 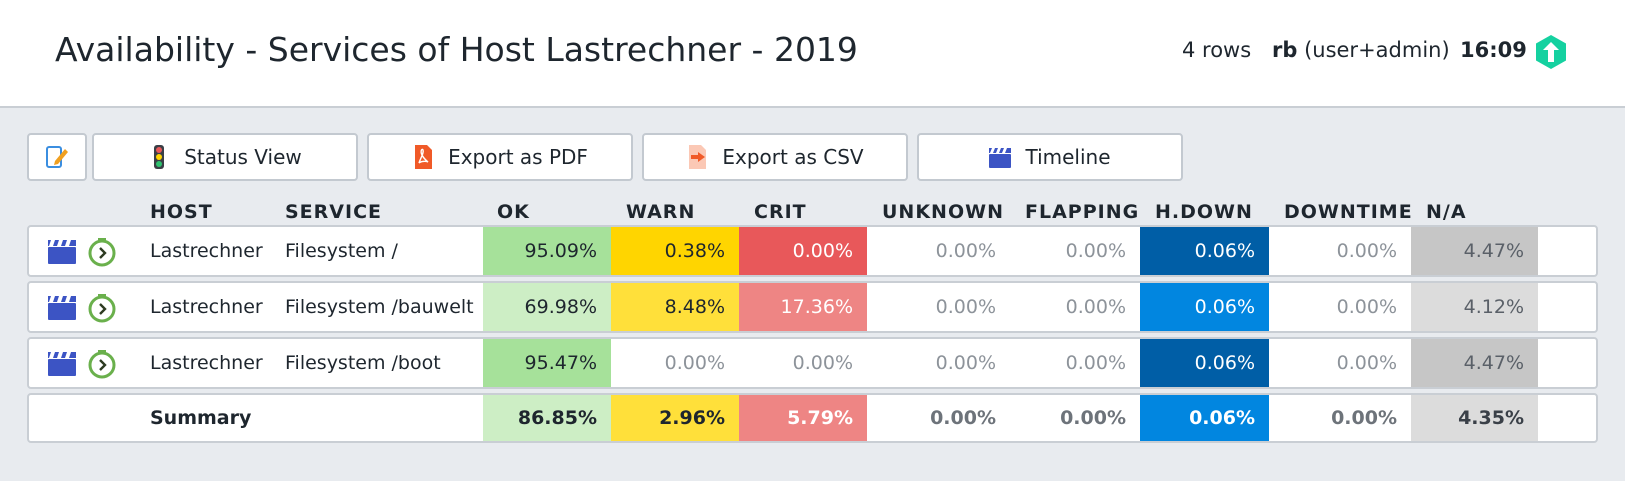 What do you see at coordinates (1204, 418) in the screenshot?
I see `summary-hdown-cell: 0.06%` at bounding box center [1204, 418].